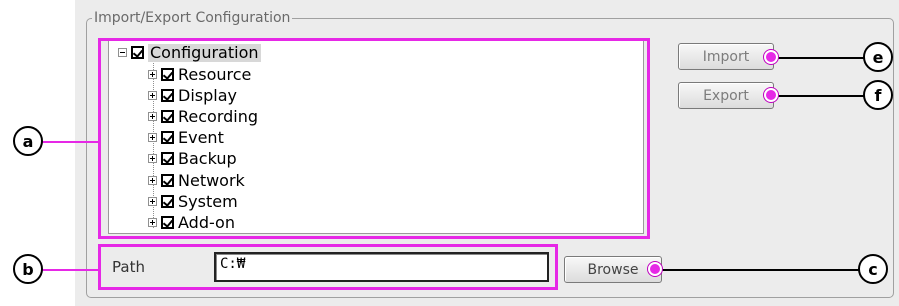 Image resolution: width=899 pixels, height=306 pixels. I want to click on leader-line-e, so click(821, 58).